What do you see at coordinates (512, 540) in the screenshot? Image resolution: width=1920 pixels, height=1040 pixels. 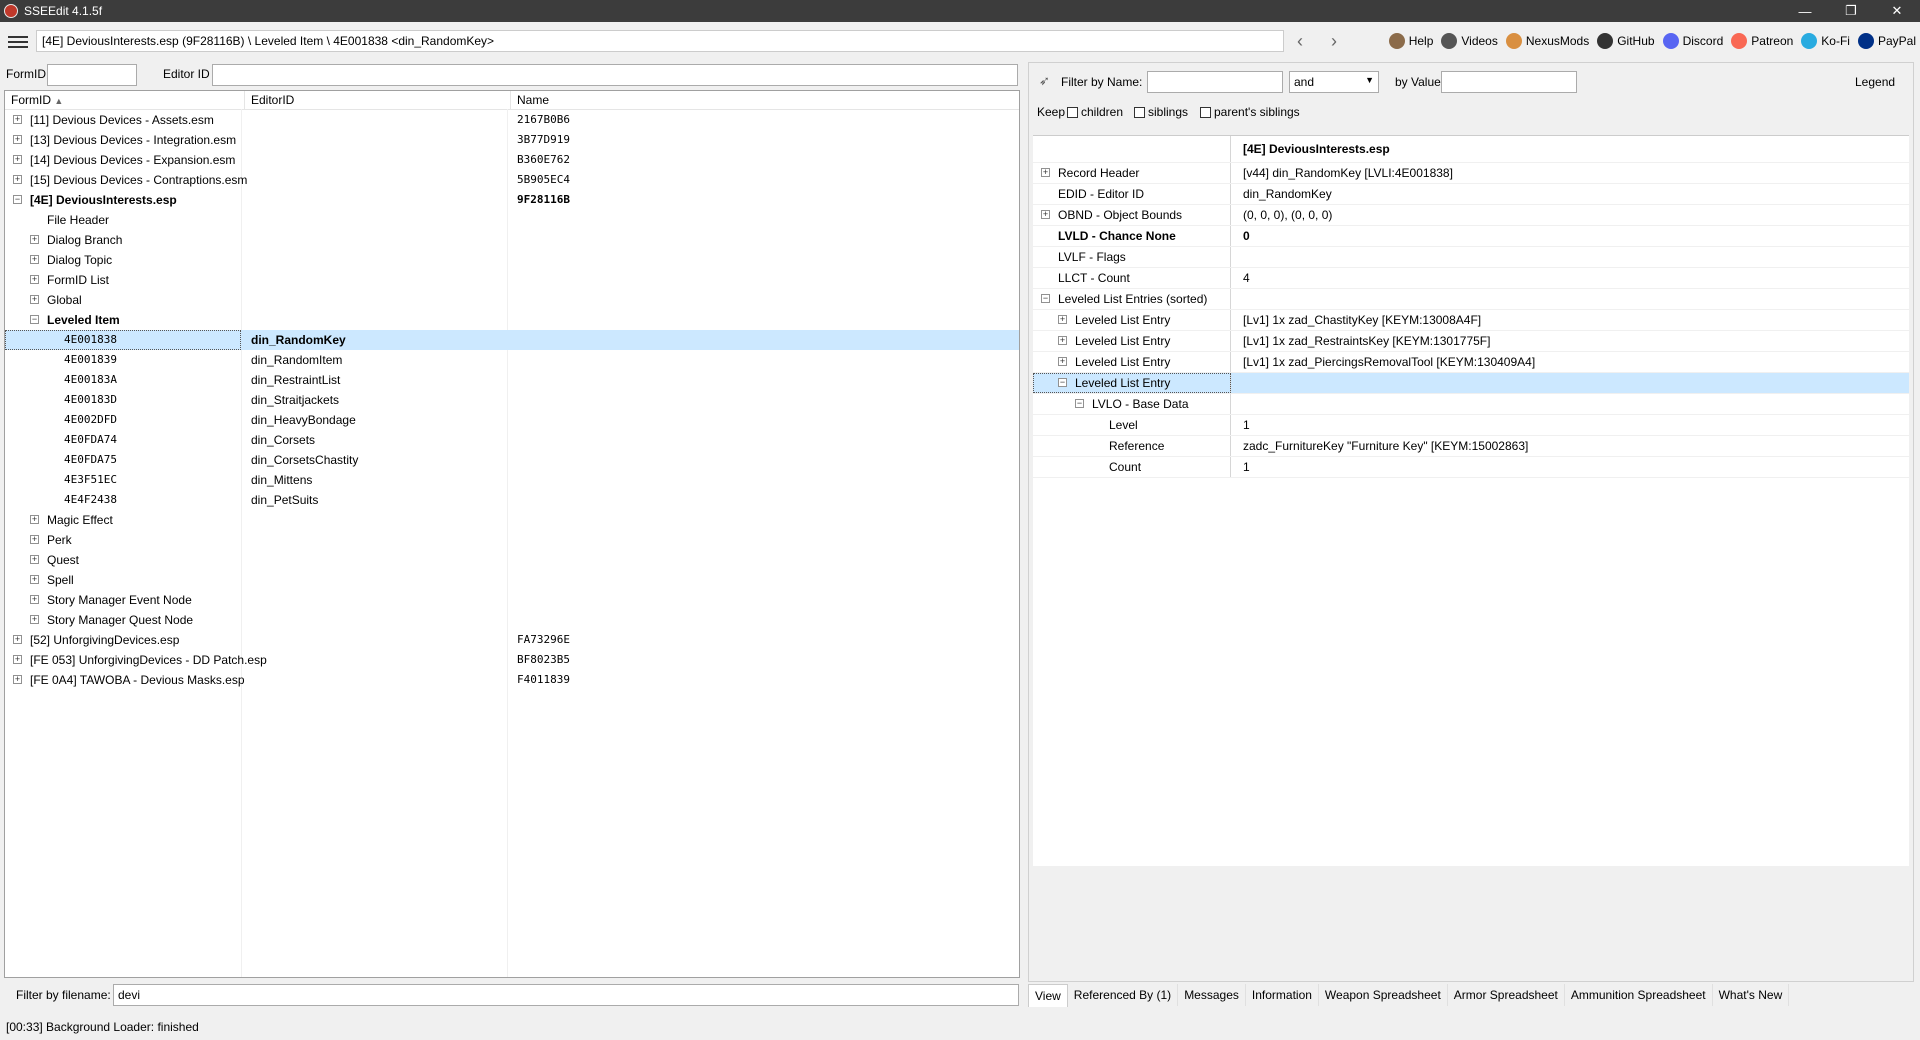 I see `tree-row: + Perk` at bounding box center [512, 540].